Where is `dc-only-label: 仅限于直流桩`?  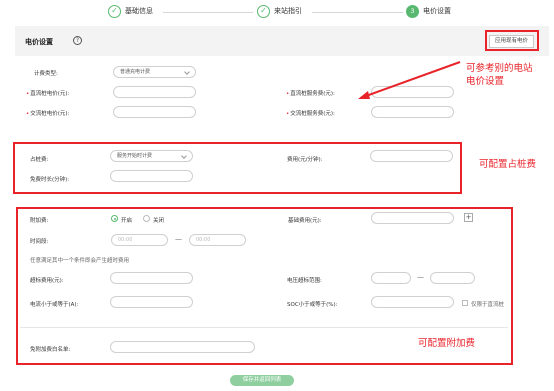
dc-only-label: 仅限于直流桩 is located at coordinates (488, 305).